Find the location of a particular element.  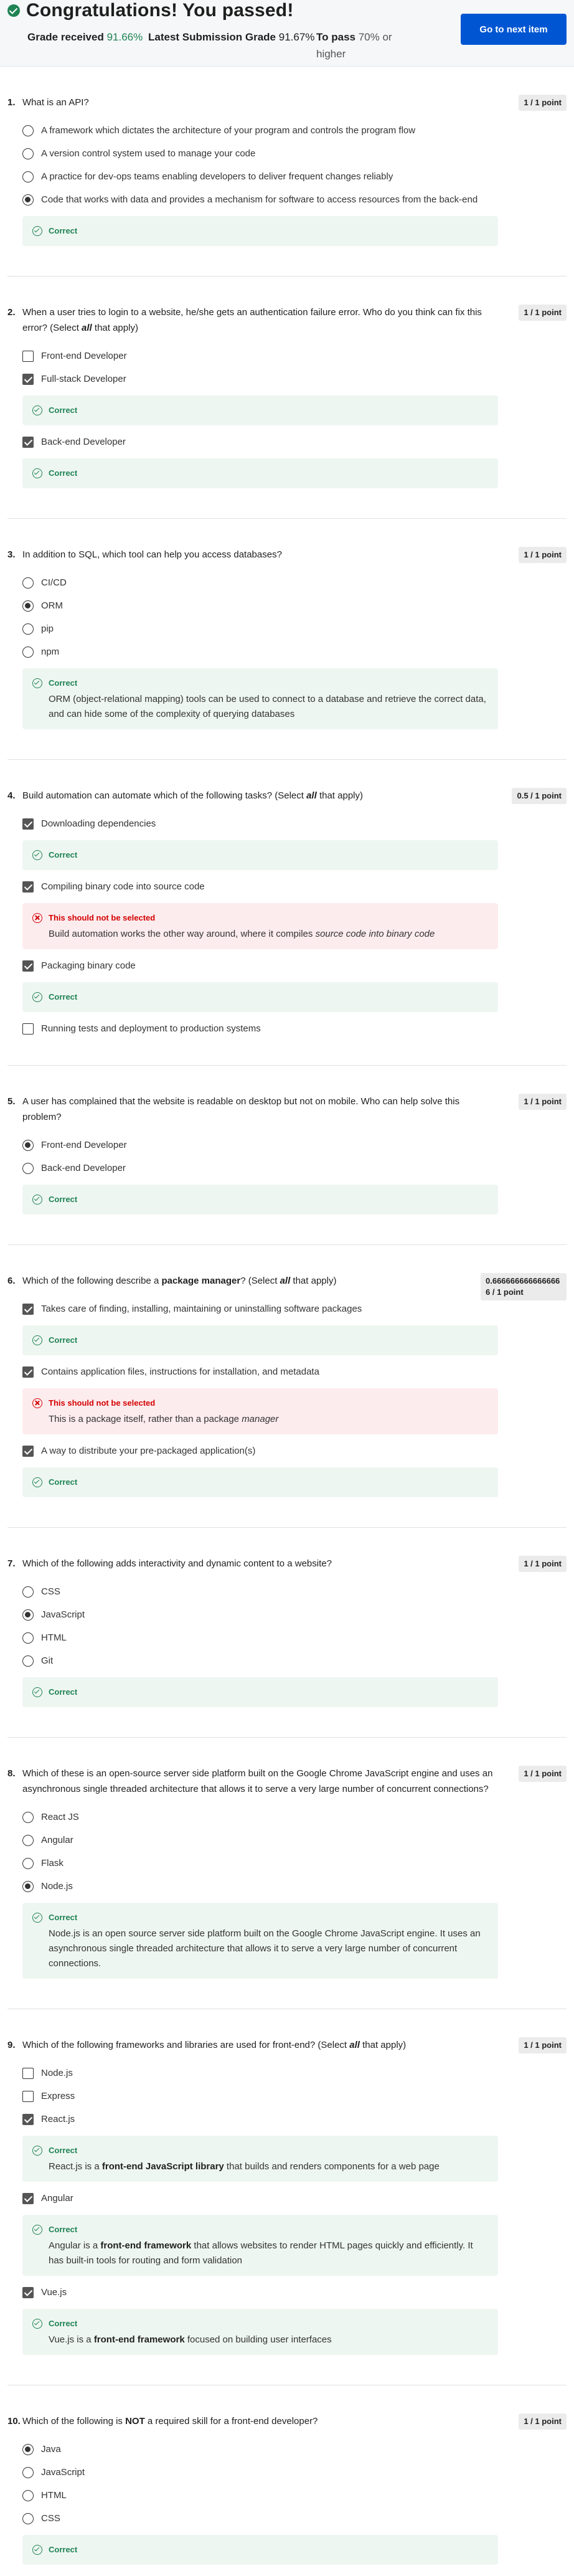

feedback-correct: Correct is located at coordinates (260, 855).